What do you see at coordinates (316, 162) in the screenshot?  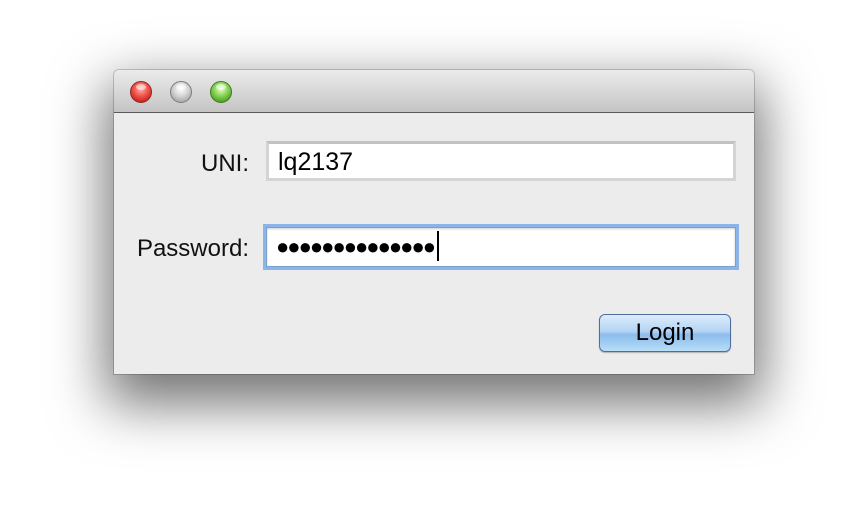 I see `uni-value: lq2137` at bounding box center [316, 162].